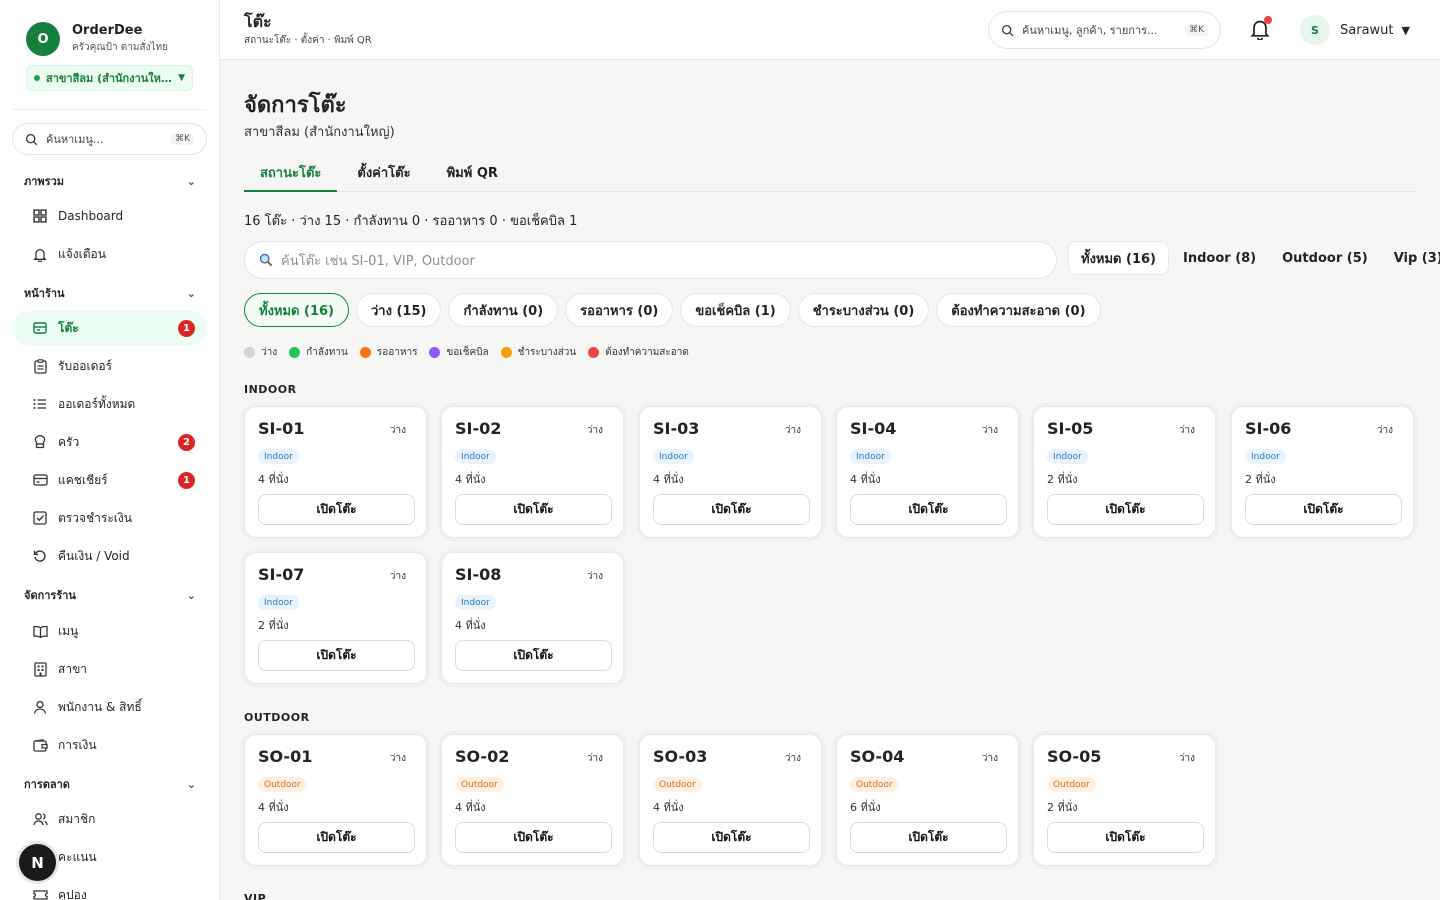 This screenshot has width=1440, height=900. Describe the element at coordinates (335, 800) in the screenshot. I see `table-card: SO-01 ว่าง Outdoor 4 ที่นั่ง เปิดโต๊ะ` at that location.